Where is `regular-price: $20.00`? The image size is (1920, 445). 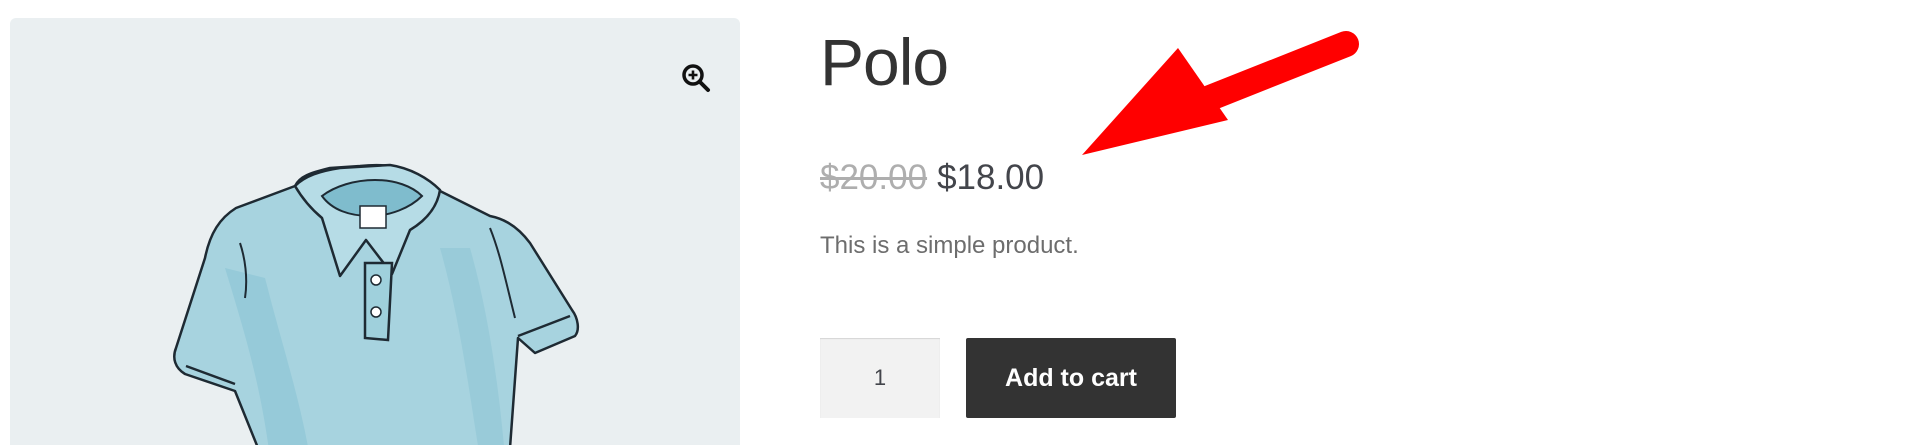 regular-price: $20.00 is located at coordinates (874, 177).